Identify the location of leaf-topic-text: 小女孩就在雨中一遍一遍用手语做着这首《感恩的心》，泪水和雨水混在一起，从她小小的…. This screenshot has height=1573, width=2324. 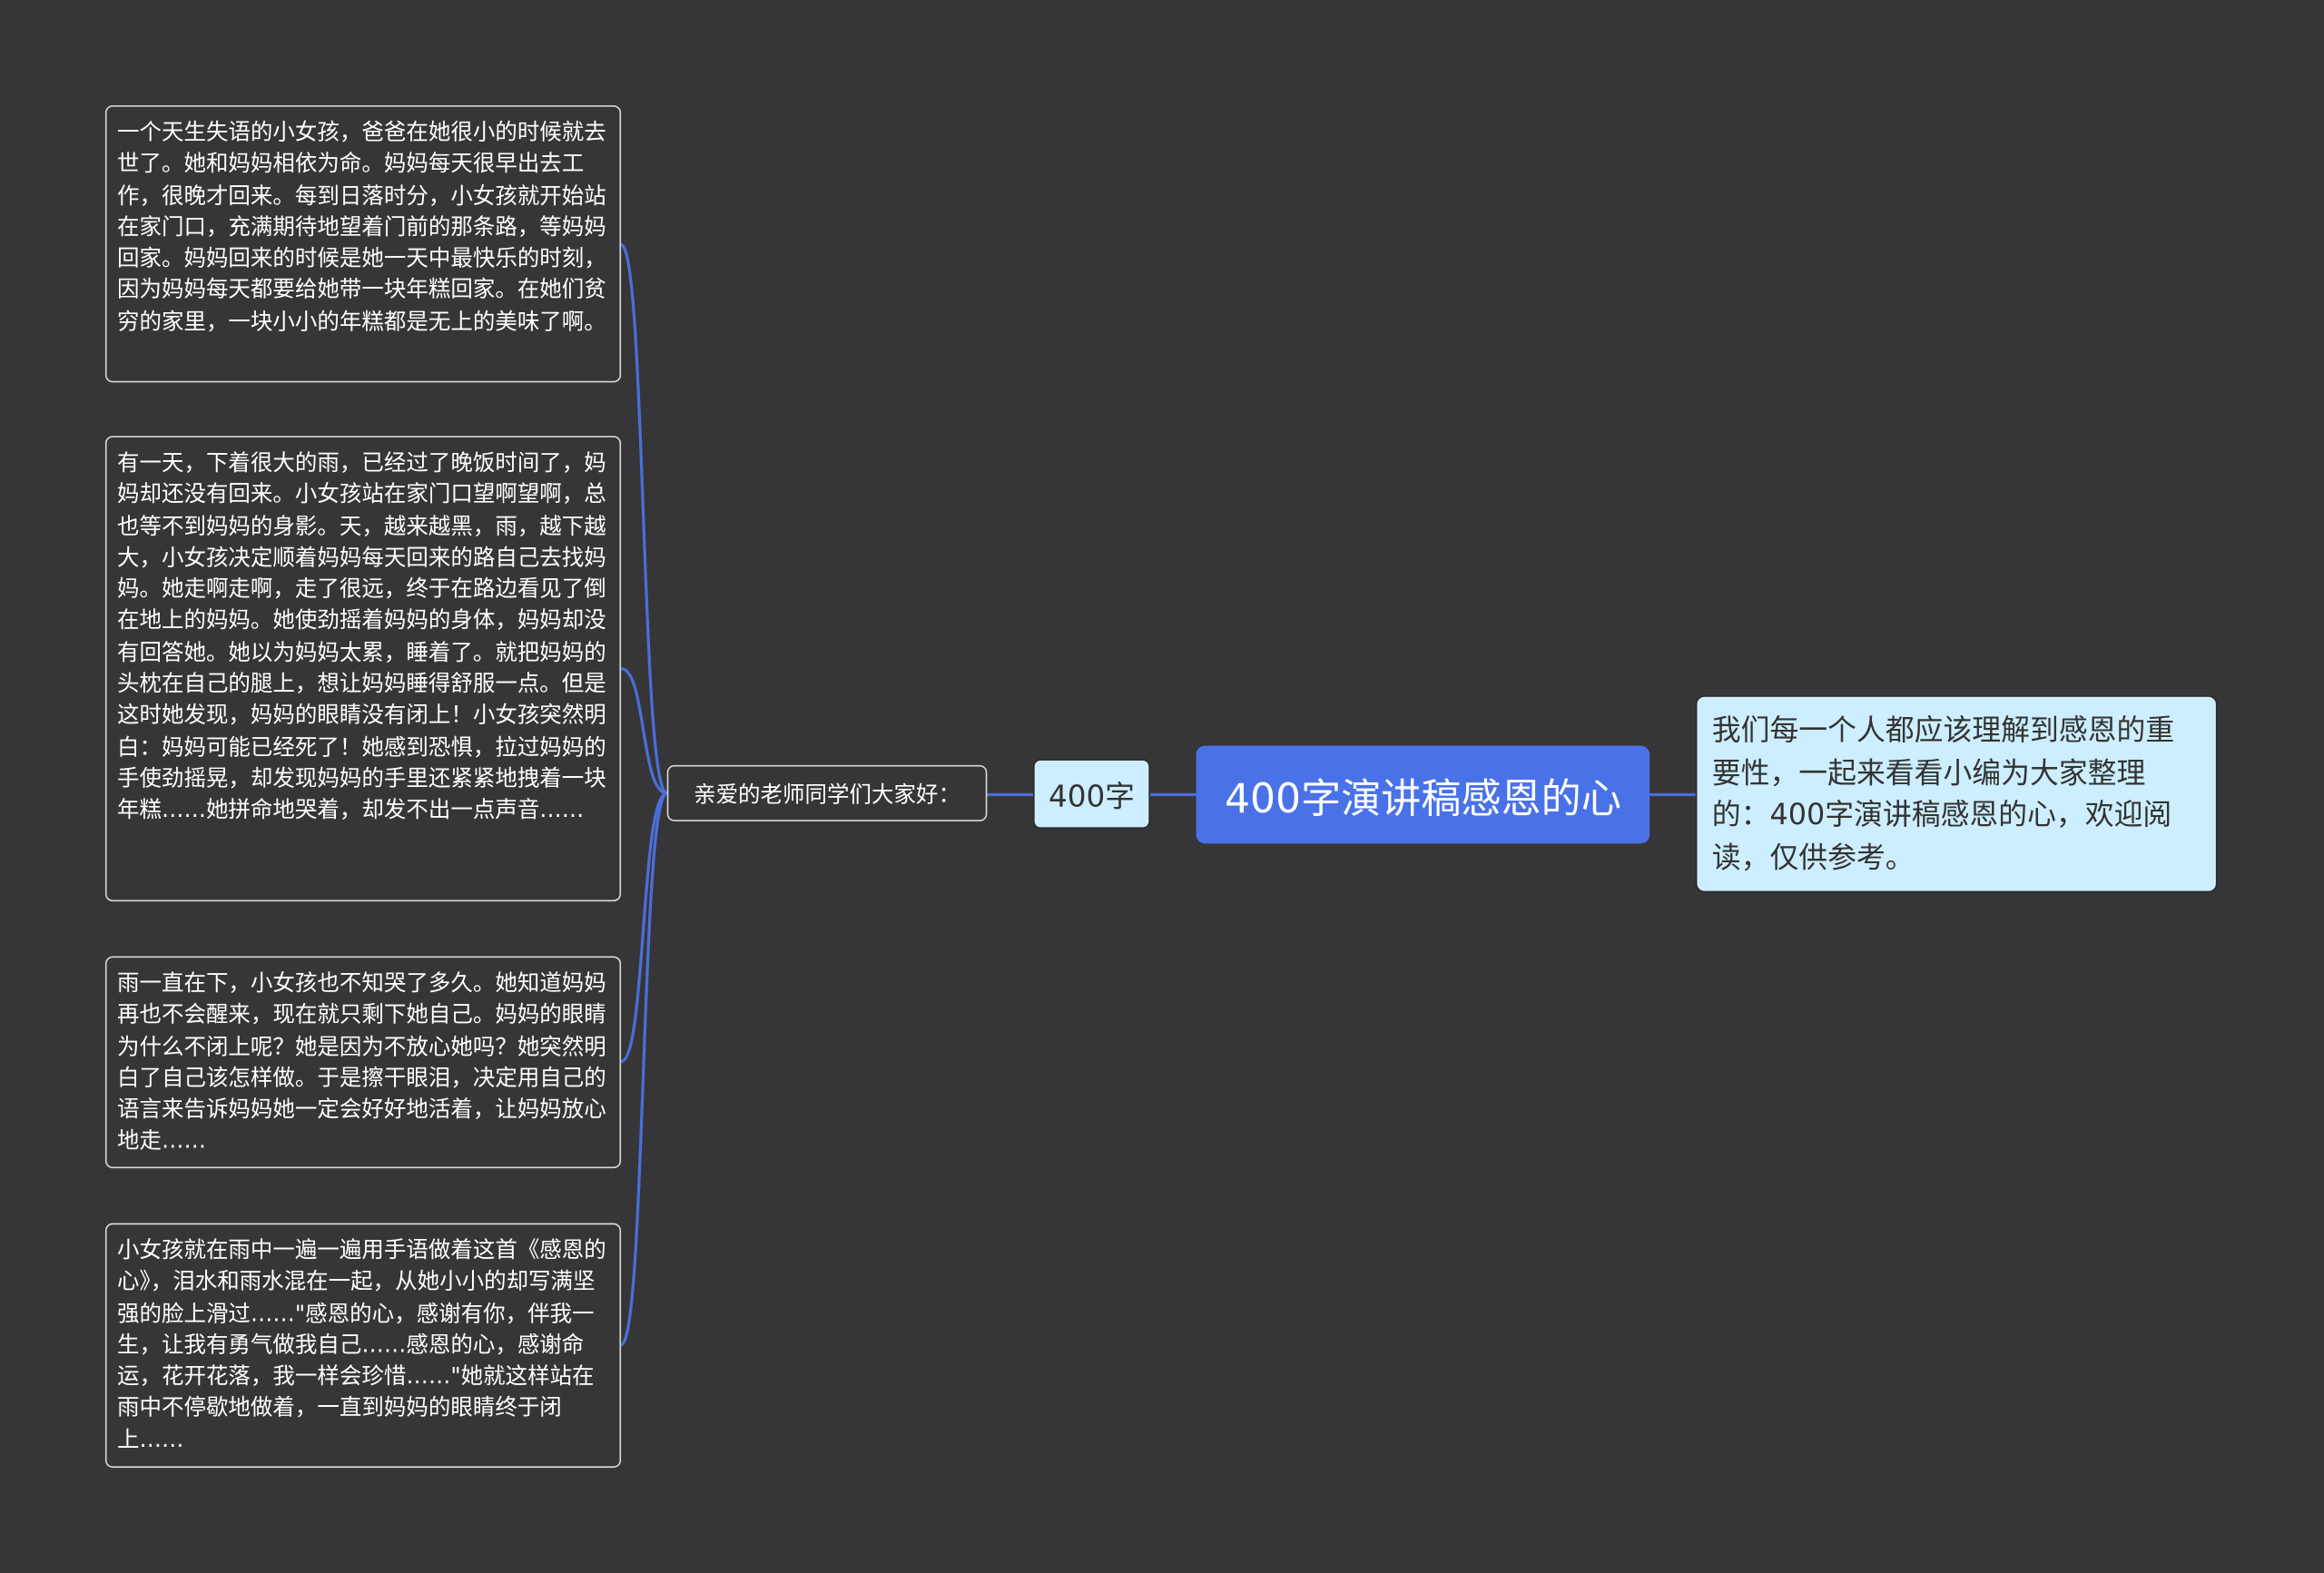
(361, 1344).